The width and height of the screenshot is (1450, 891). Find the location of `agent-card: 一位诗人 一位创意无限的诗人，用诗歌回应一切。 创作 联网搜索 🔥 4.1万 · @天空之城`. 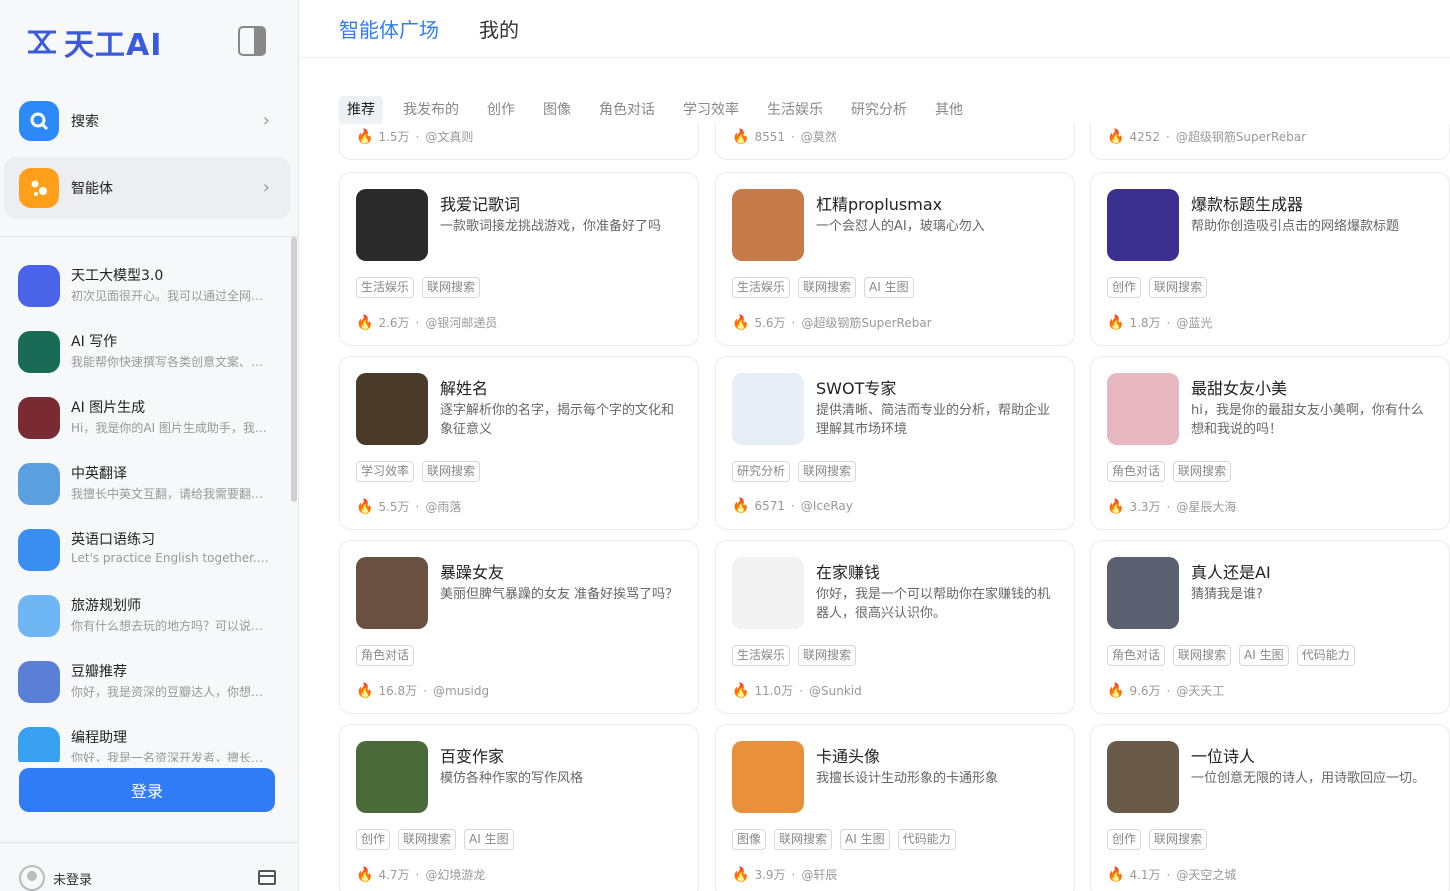

agent-card: 一位诗人 一位创意无限的诗人，用诗歌回应一切。 创作 联网搜索 🔥 4.1万 · @天空之城 is located at coordinates (1270, 807).